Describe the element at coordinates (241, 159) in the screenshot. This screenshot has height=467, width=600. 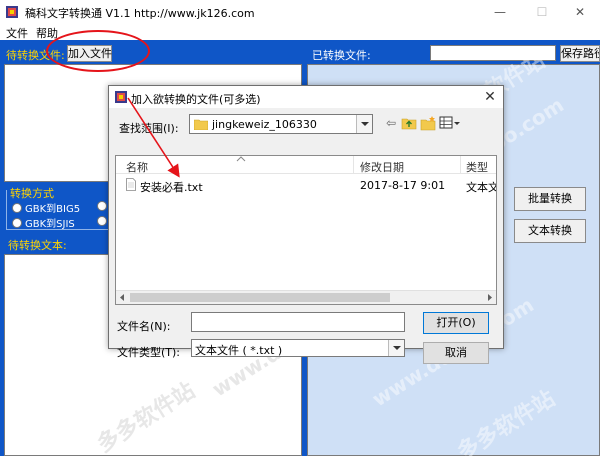
I see `sort-up-icon` at that location.